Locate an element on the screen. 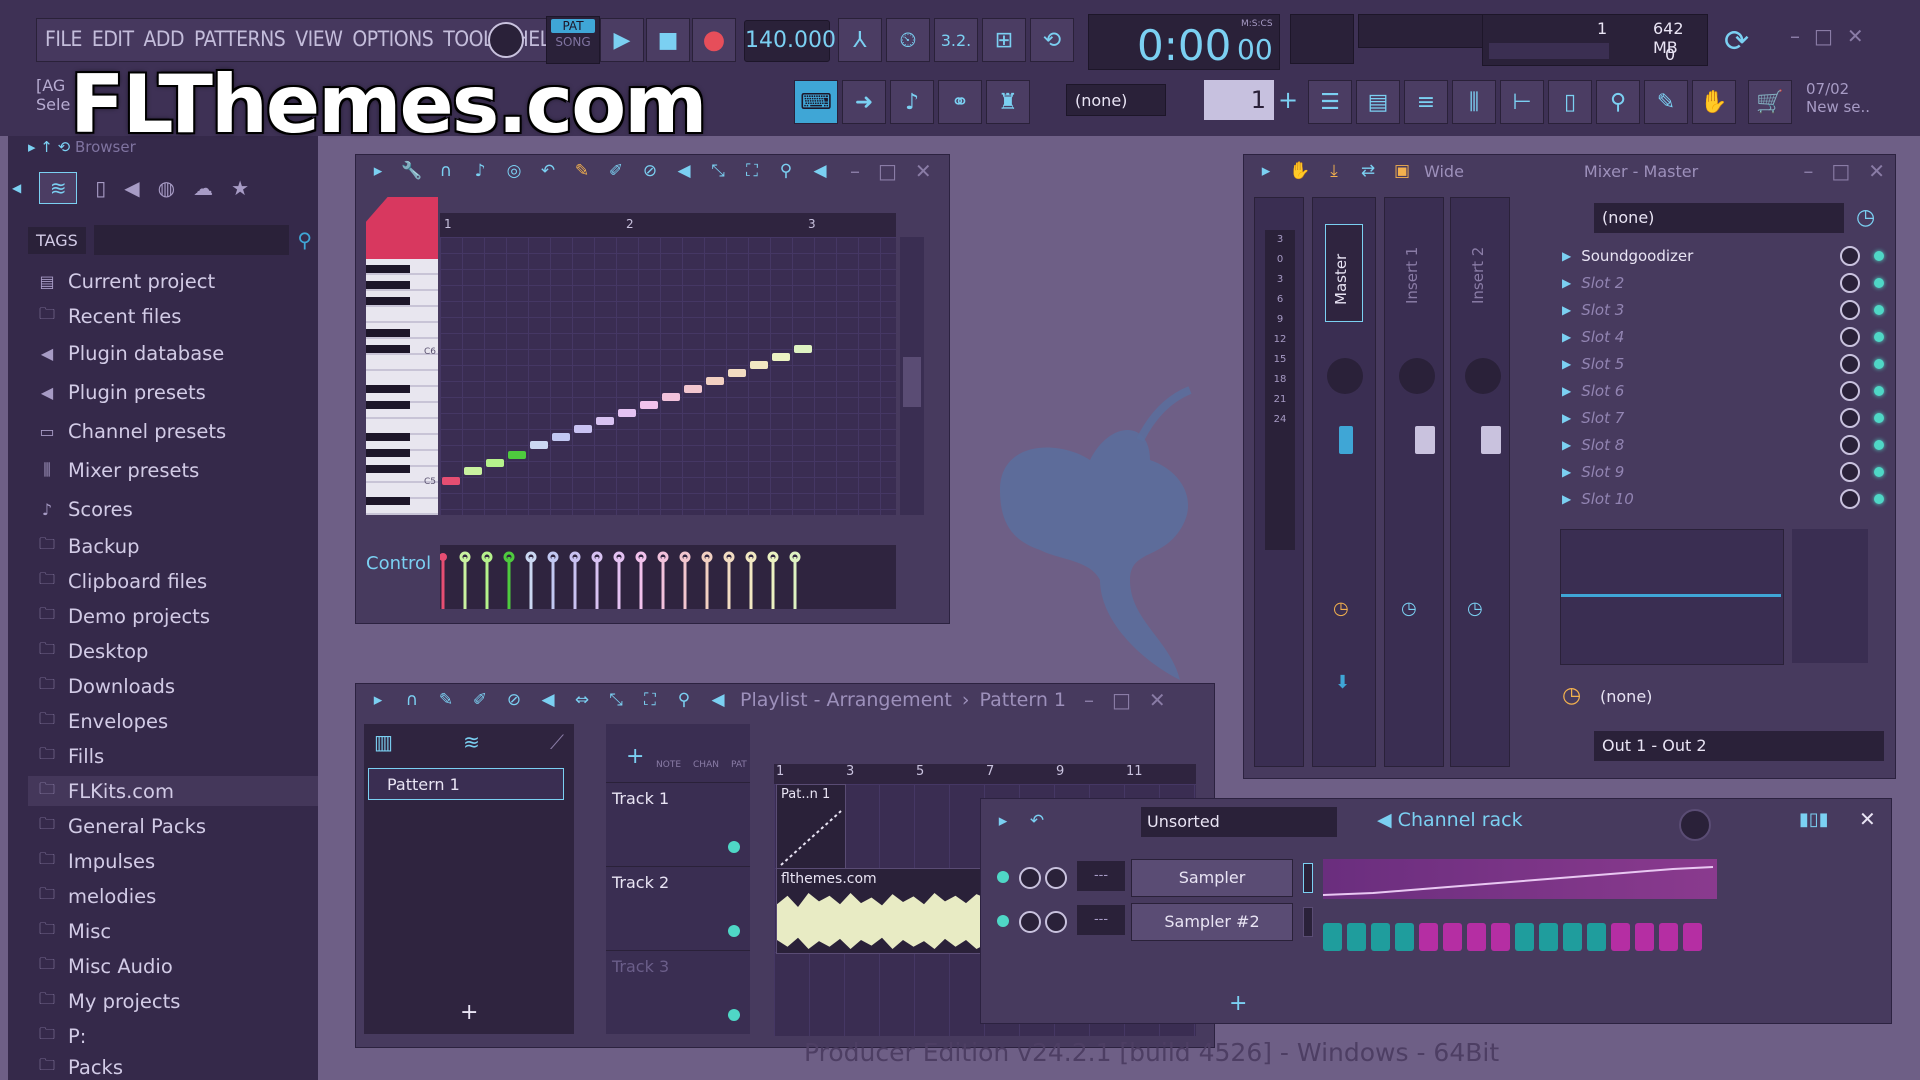 This screenshot has height=1080, width=1920. track-header: Track 2 is located at coordinates (678, 908).